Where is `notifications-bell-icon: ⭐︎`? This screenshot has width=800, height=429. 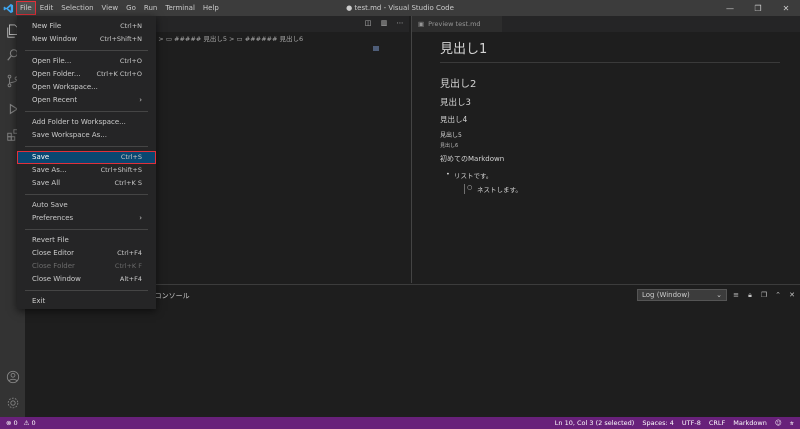
notifications-bell-icon: ⭐︎ is located at coordinates (792, 423).